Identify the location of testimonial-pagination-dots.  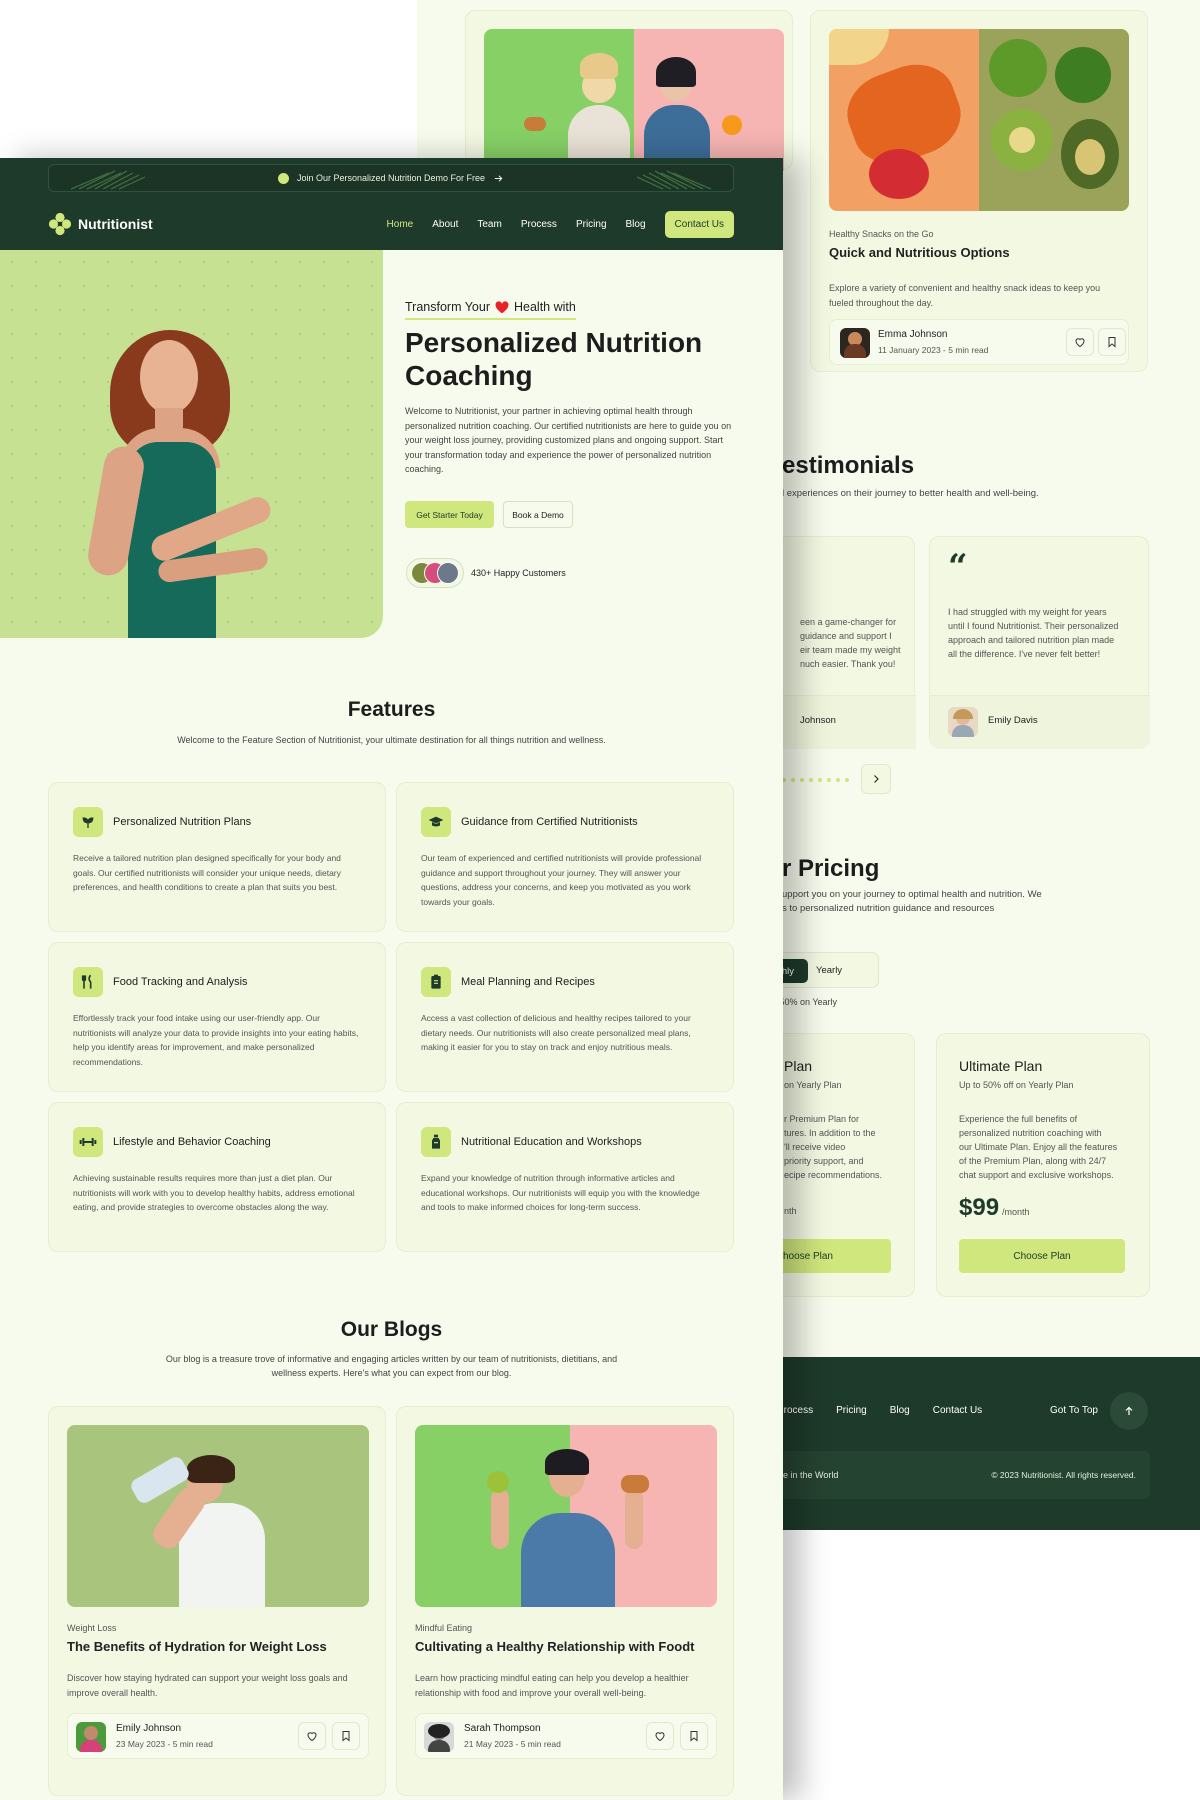
(815, 780).